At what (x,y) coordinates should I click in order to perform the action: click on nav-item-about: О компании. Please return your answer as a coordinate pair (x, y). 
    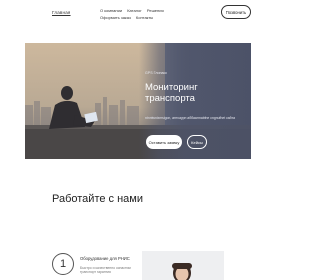
    Looking at the image, I should click on (111, 10).